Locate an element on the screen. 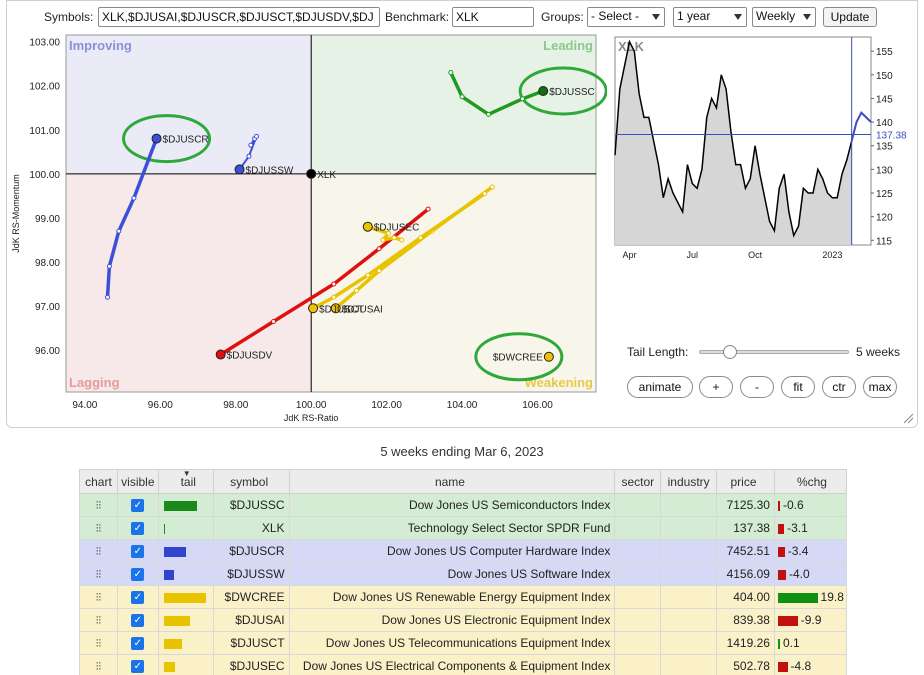  price-y-tick-label: 120 is located at coordinates (884, 218).